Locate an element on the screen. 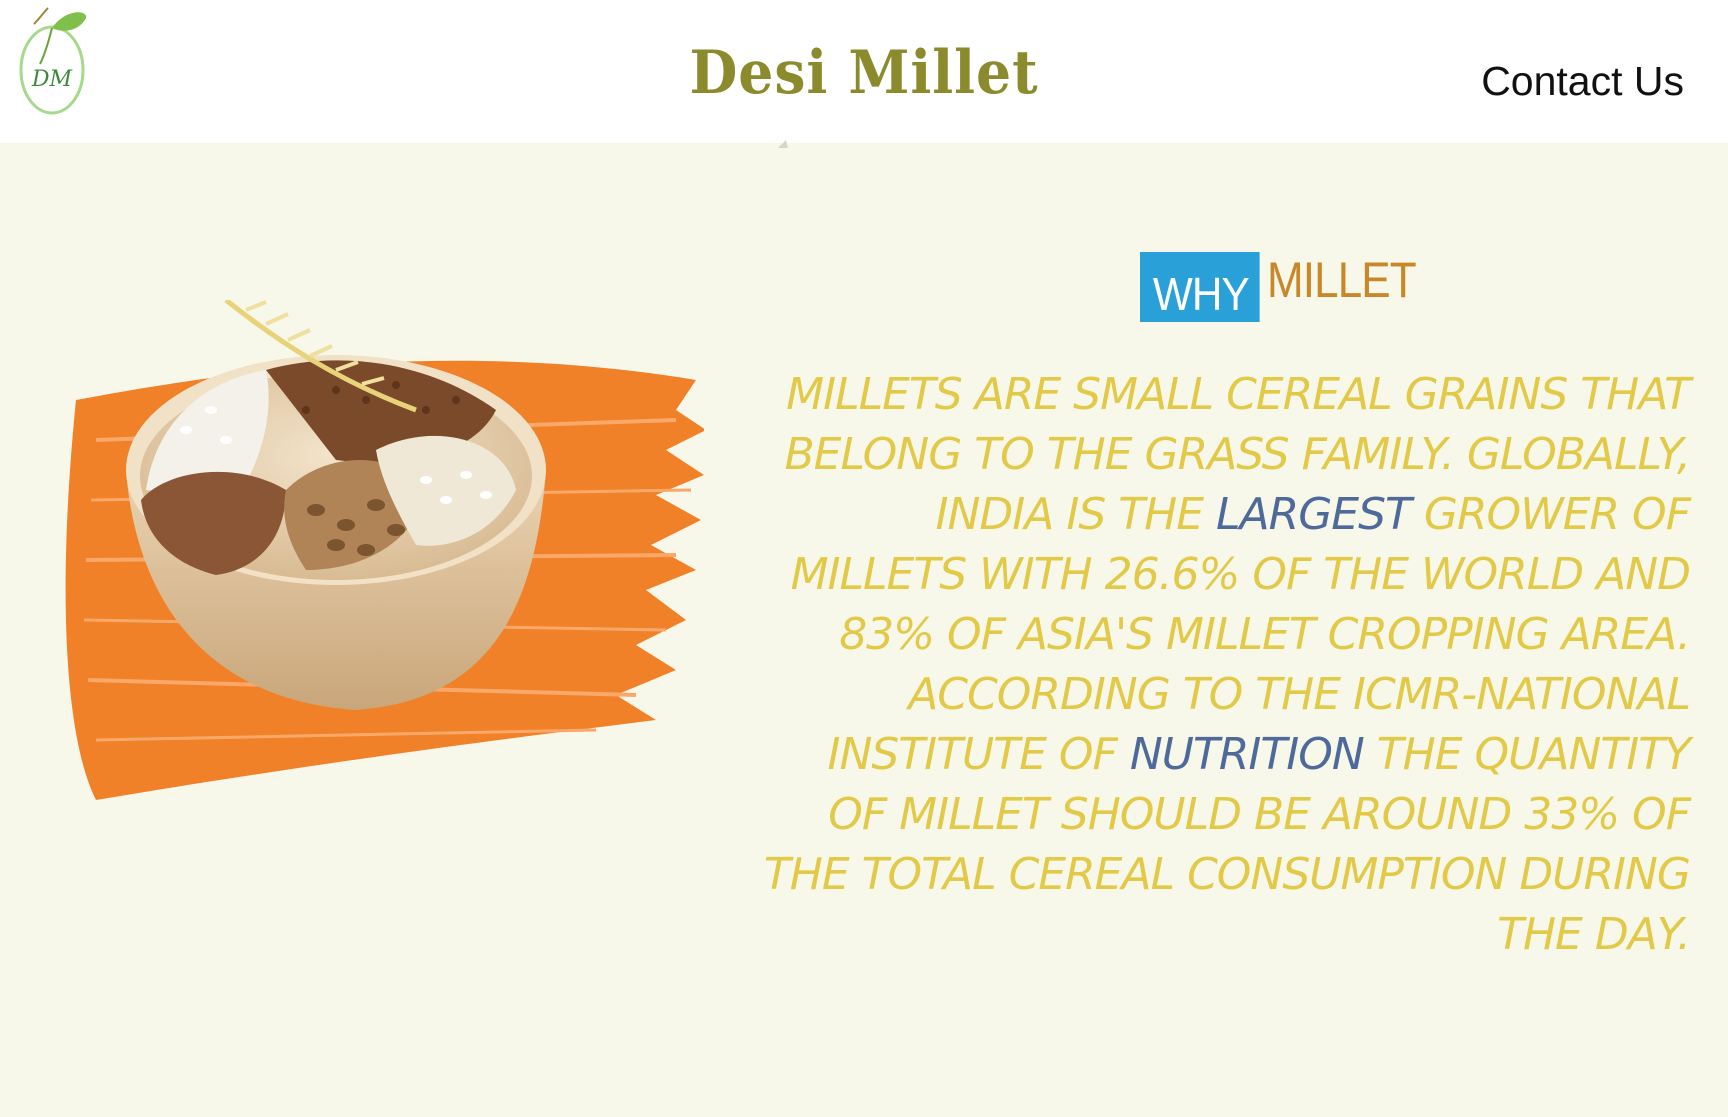 Image resolution: width=1728 pixels, height=1117 pixels. site-header: DM Desi Millet Contact Us is located at coordinates (864, 74).